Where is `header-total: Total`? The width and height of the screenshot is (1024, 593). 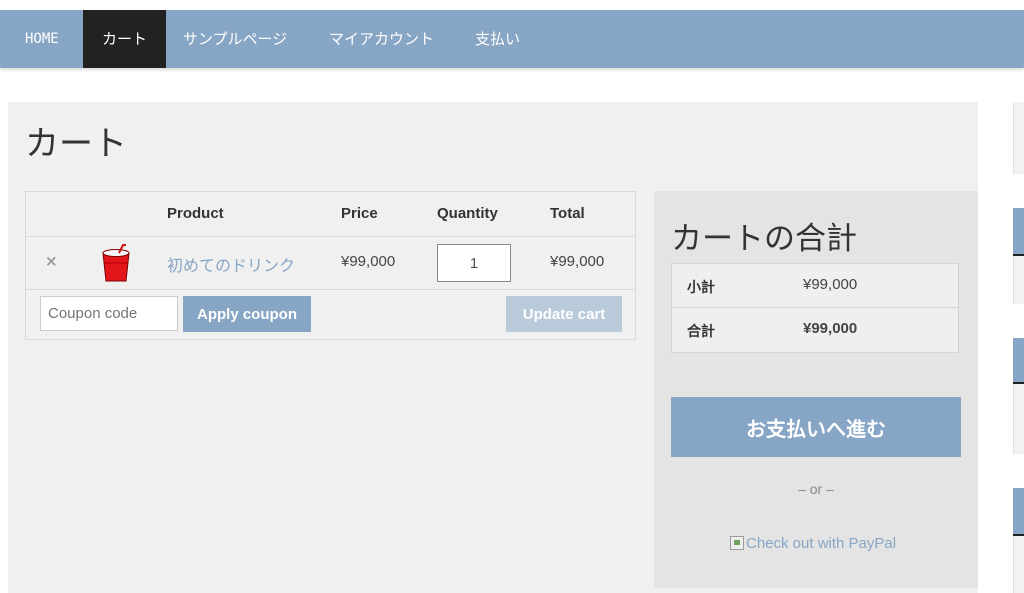 header-total: Total is located at coordinates (567, 213).